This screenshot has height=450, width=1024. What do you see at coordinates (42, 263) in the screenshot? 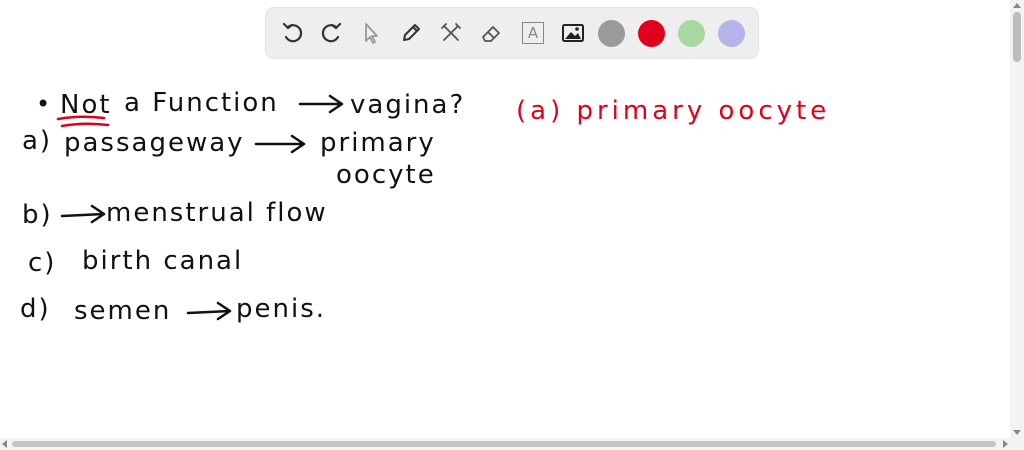
I see `option-c-label: c)` at bounding box center [42, 263].